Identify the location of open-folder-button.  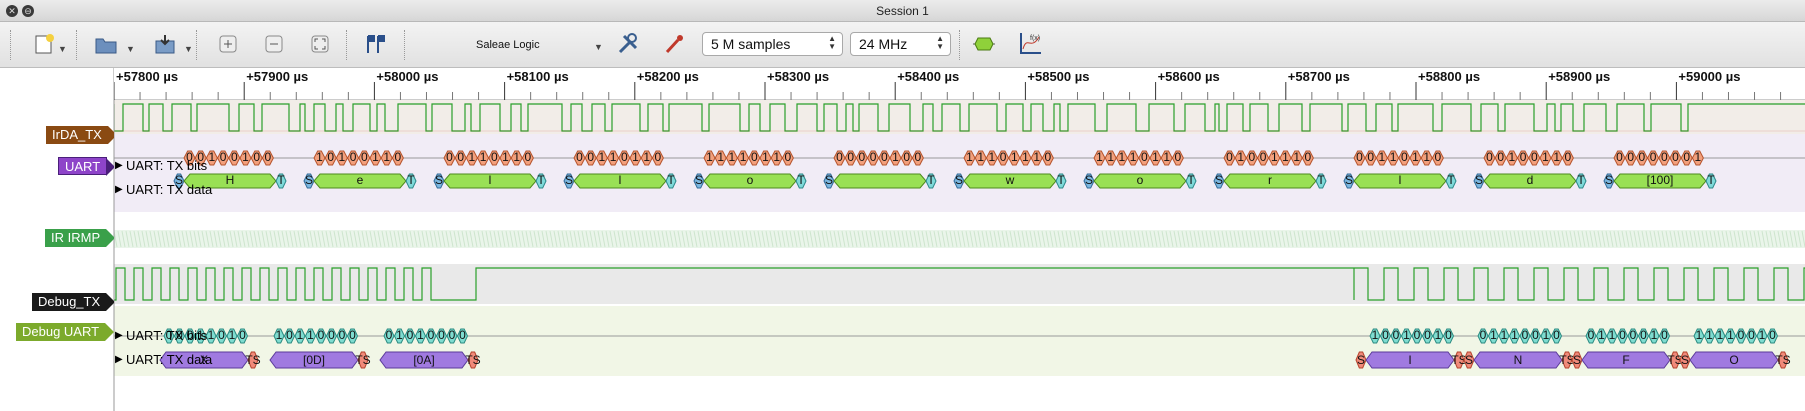
(106, 44).